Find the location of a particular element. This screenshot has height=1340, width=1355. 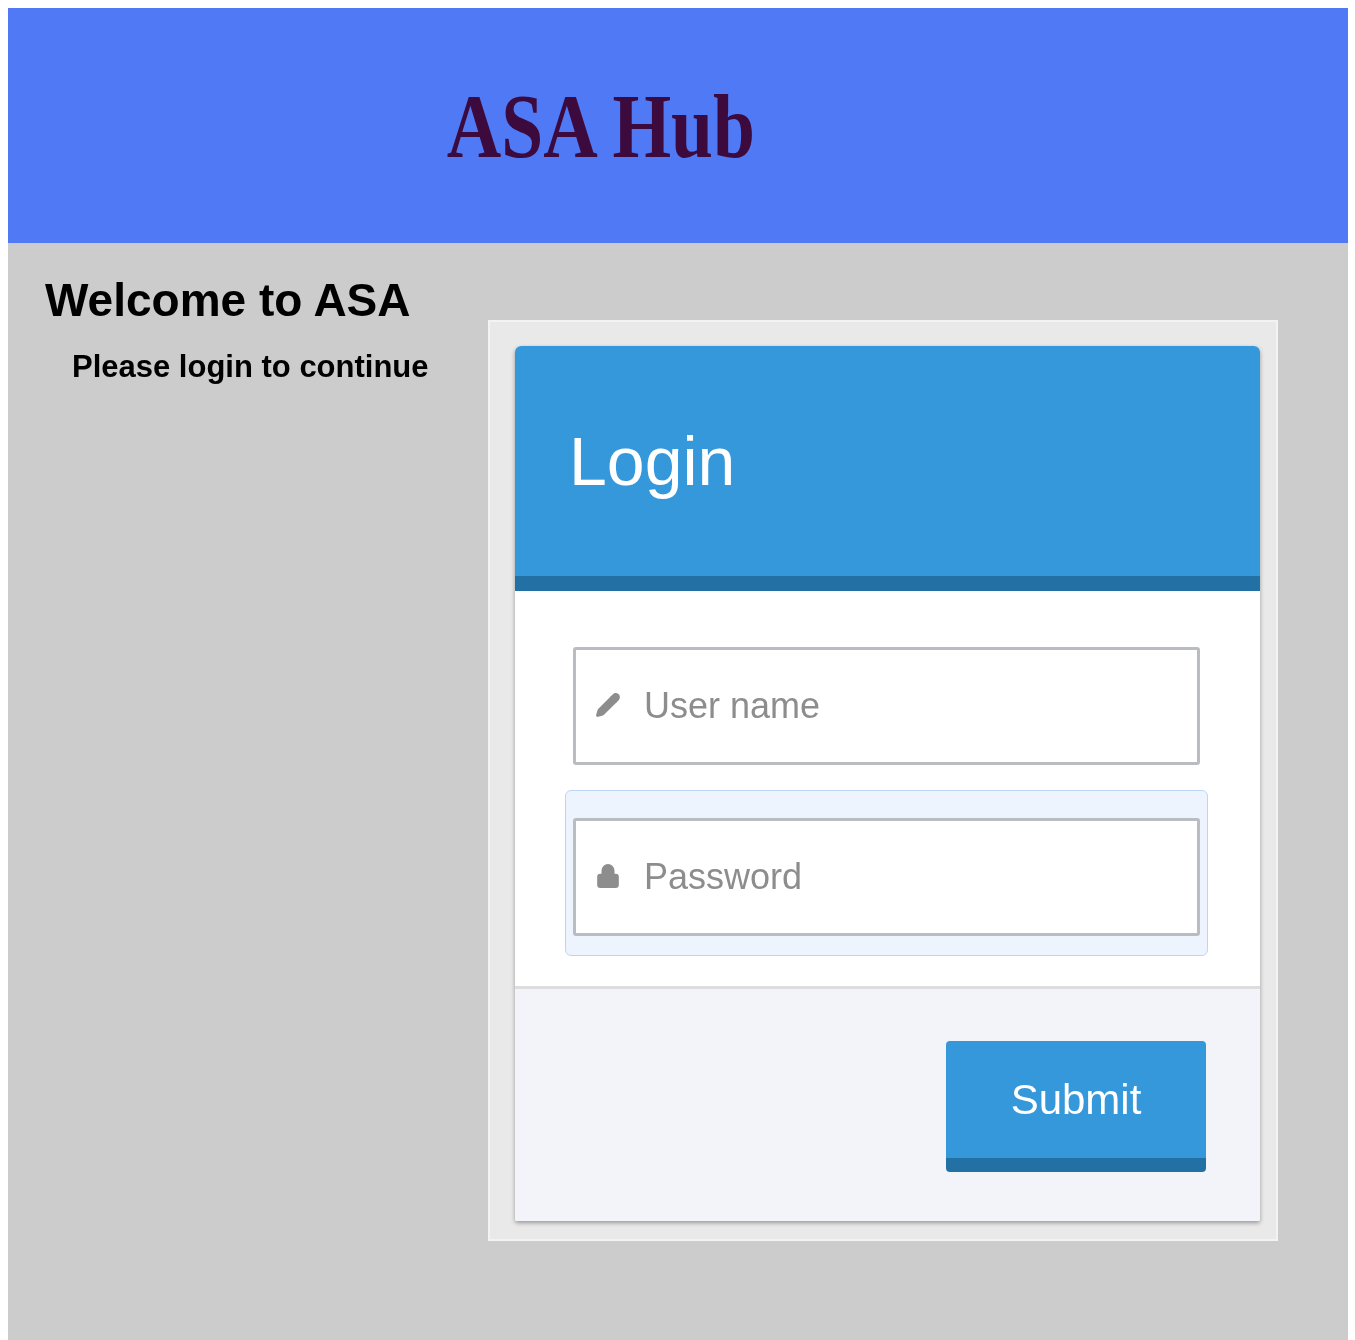

site-title: ASA Hub is located at coordinates (600, 126).